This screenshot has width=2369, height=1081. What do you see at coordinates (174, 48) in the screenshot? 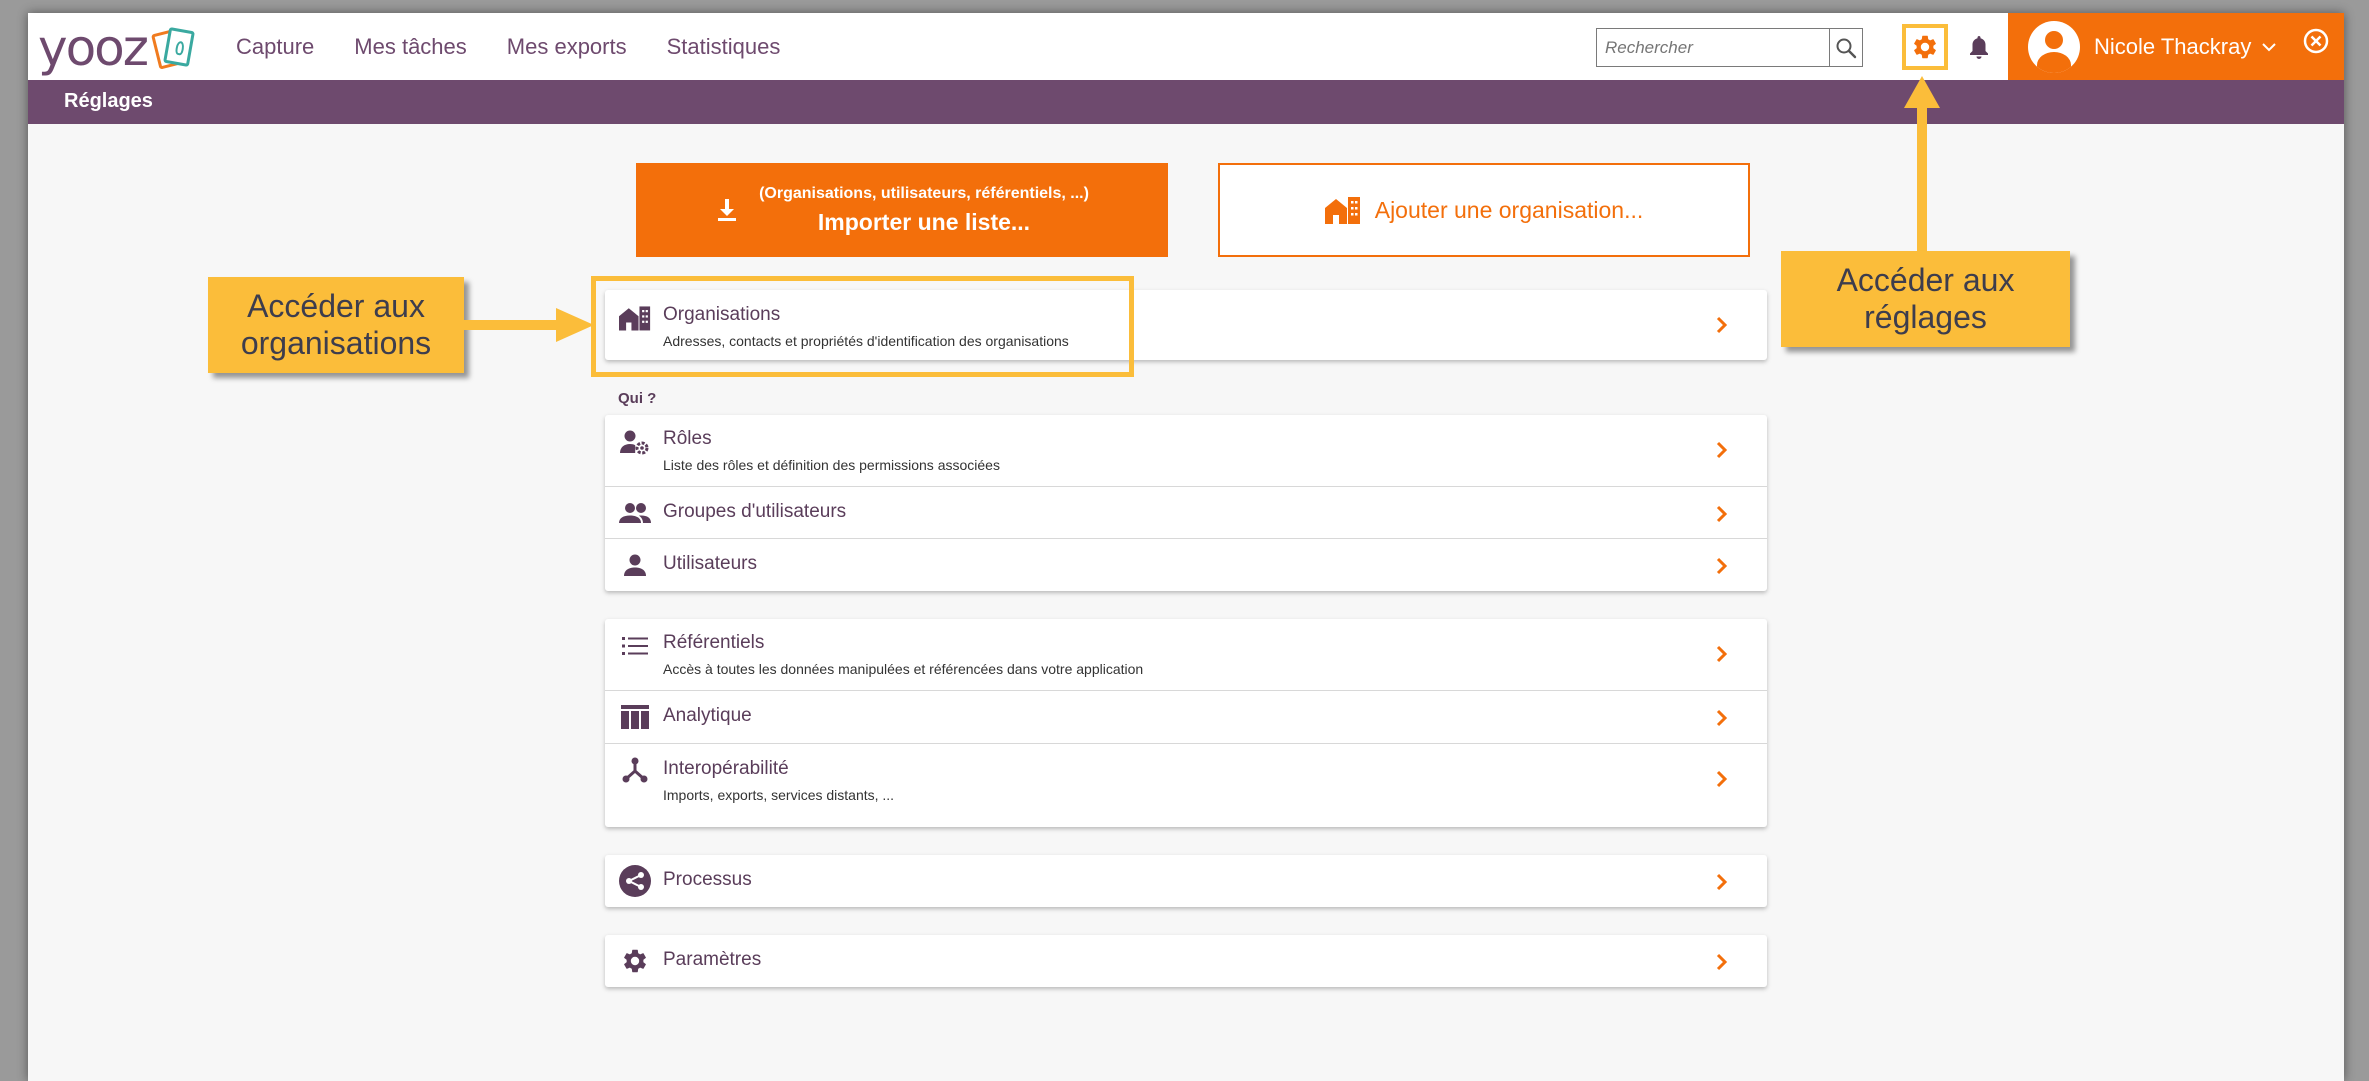
I see `logo-cards-icon` at bounding box center [174, 48].